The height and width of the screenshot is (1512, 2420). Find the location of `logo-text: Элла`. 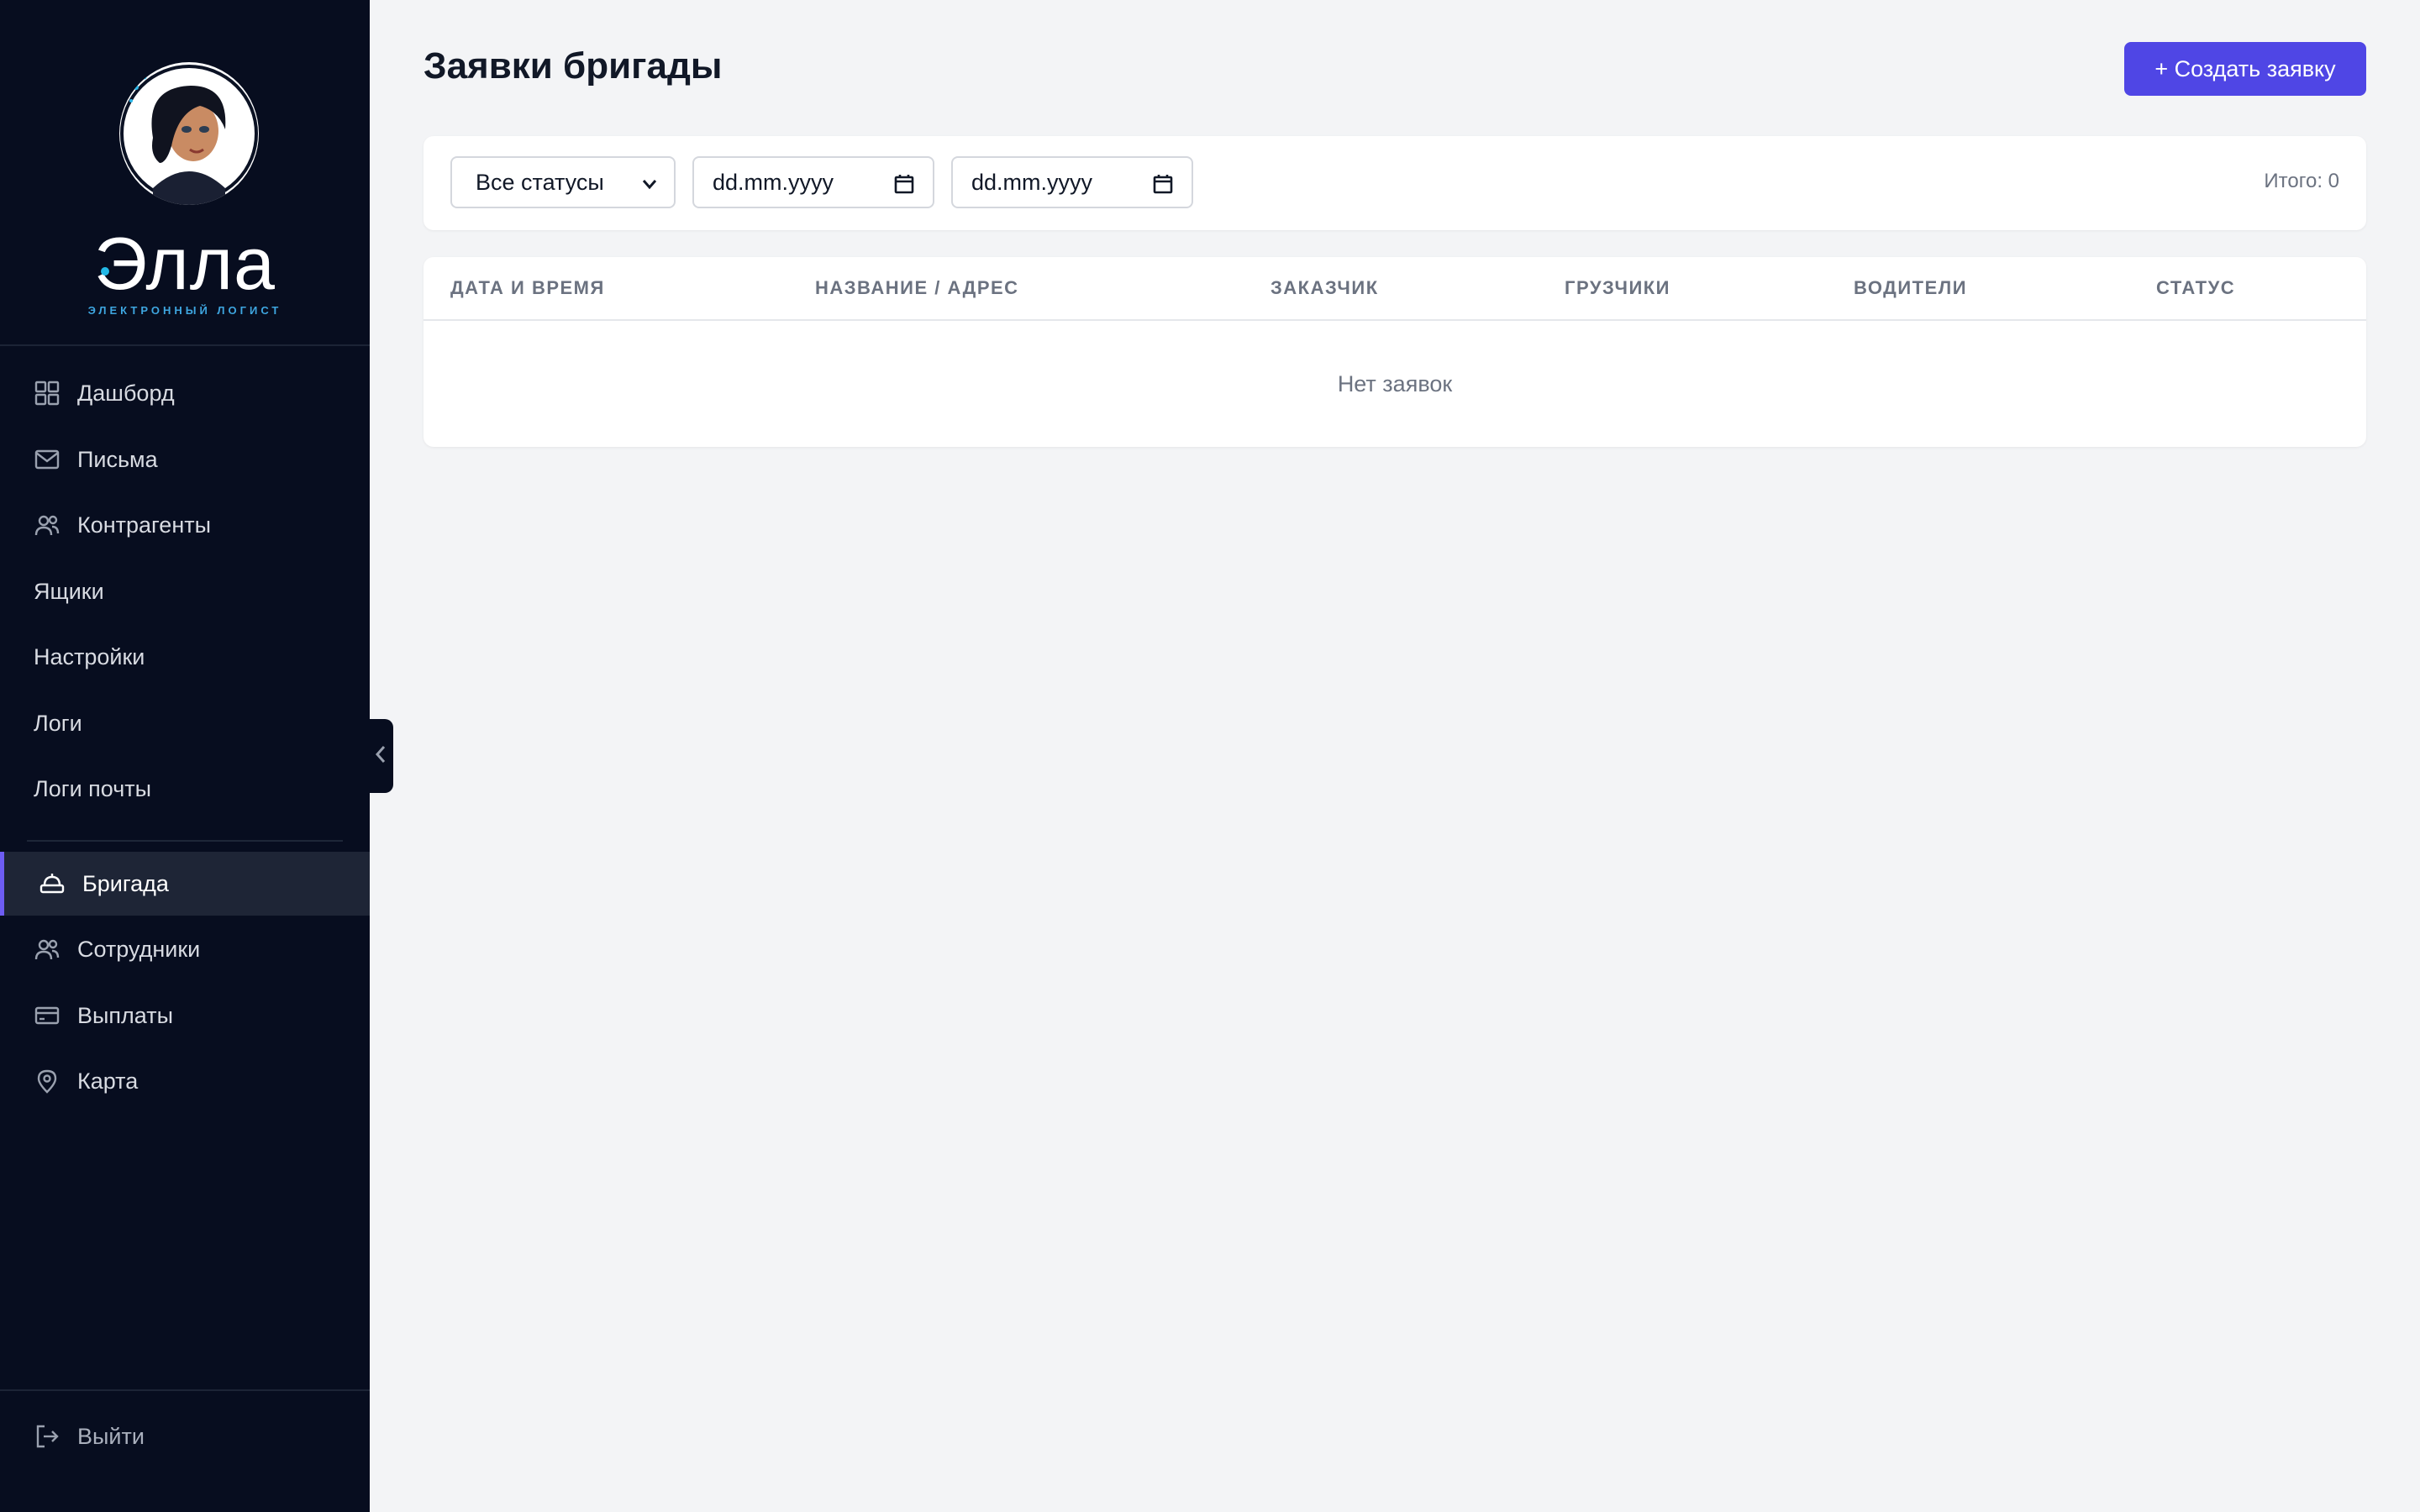

logo-text: Элла is located at coordinates (185, 263).